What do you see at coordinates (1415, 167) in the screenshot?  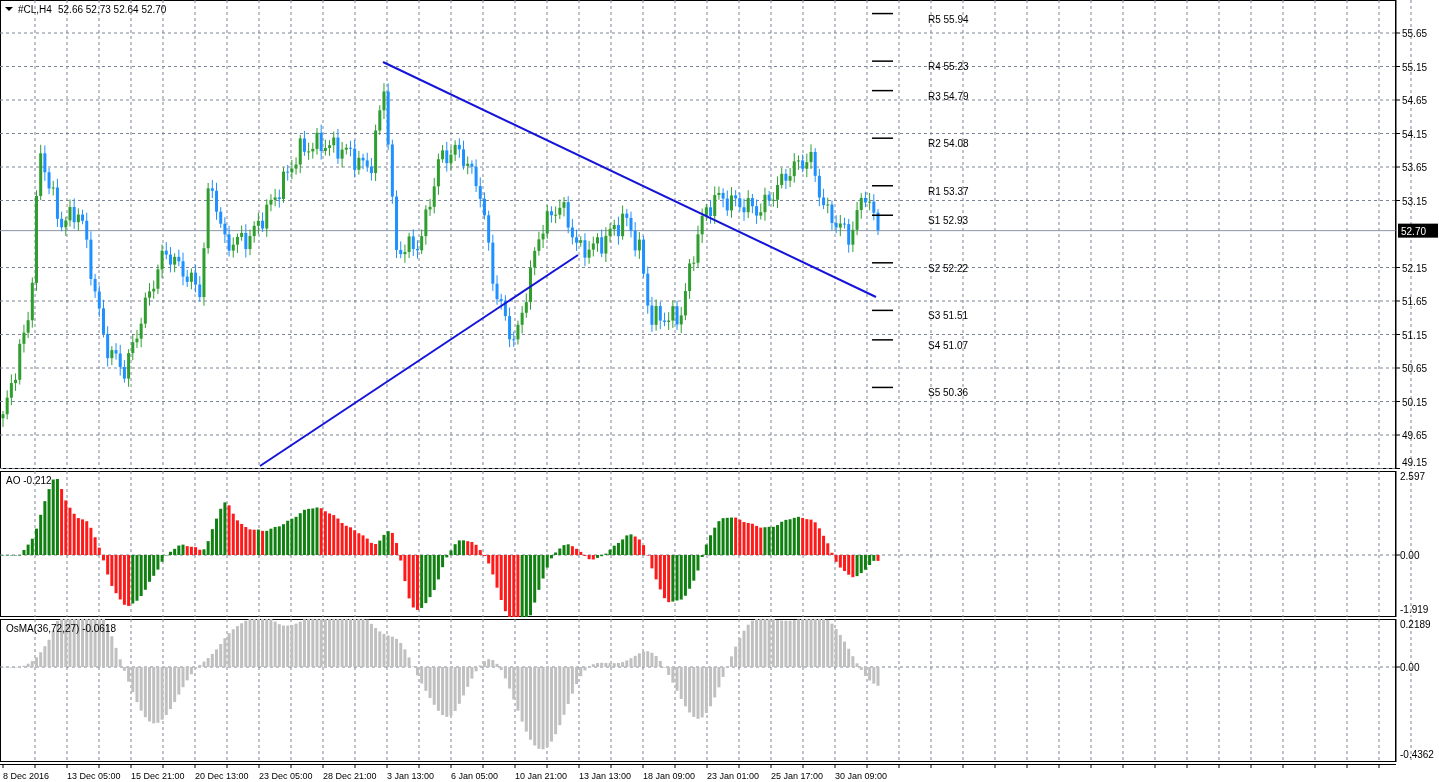 I see `price-axis-label: 53.65` at bounding box center [1415, 167].